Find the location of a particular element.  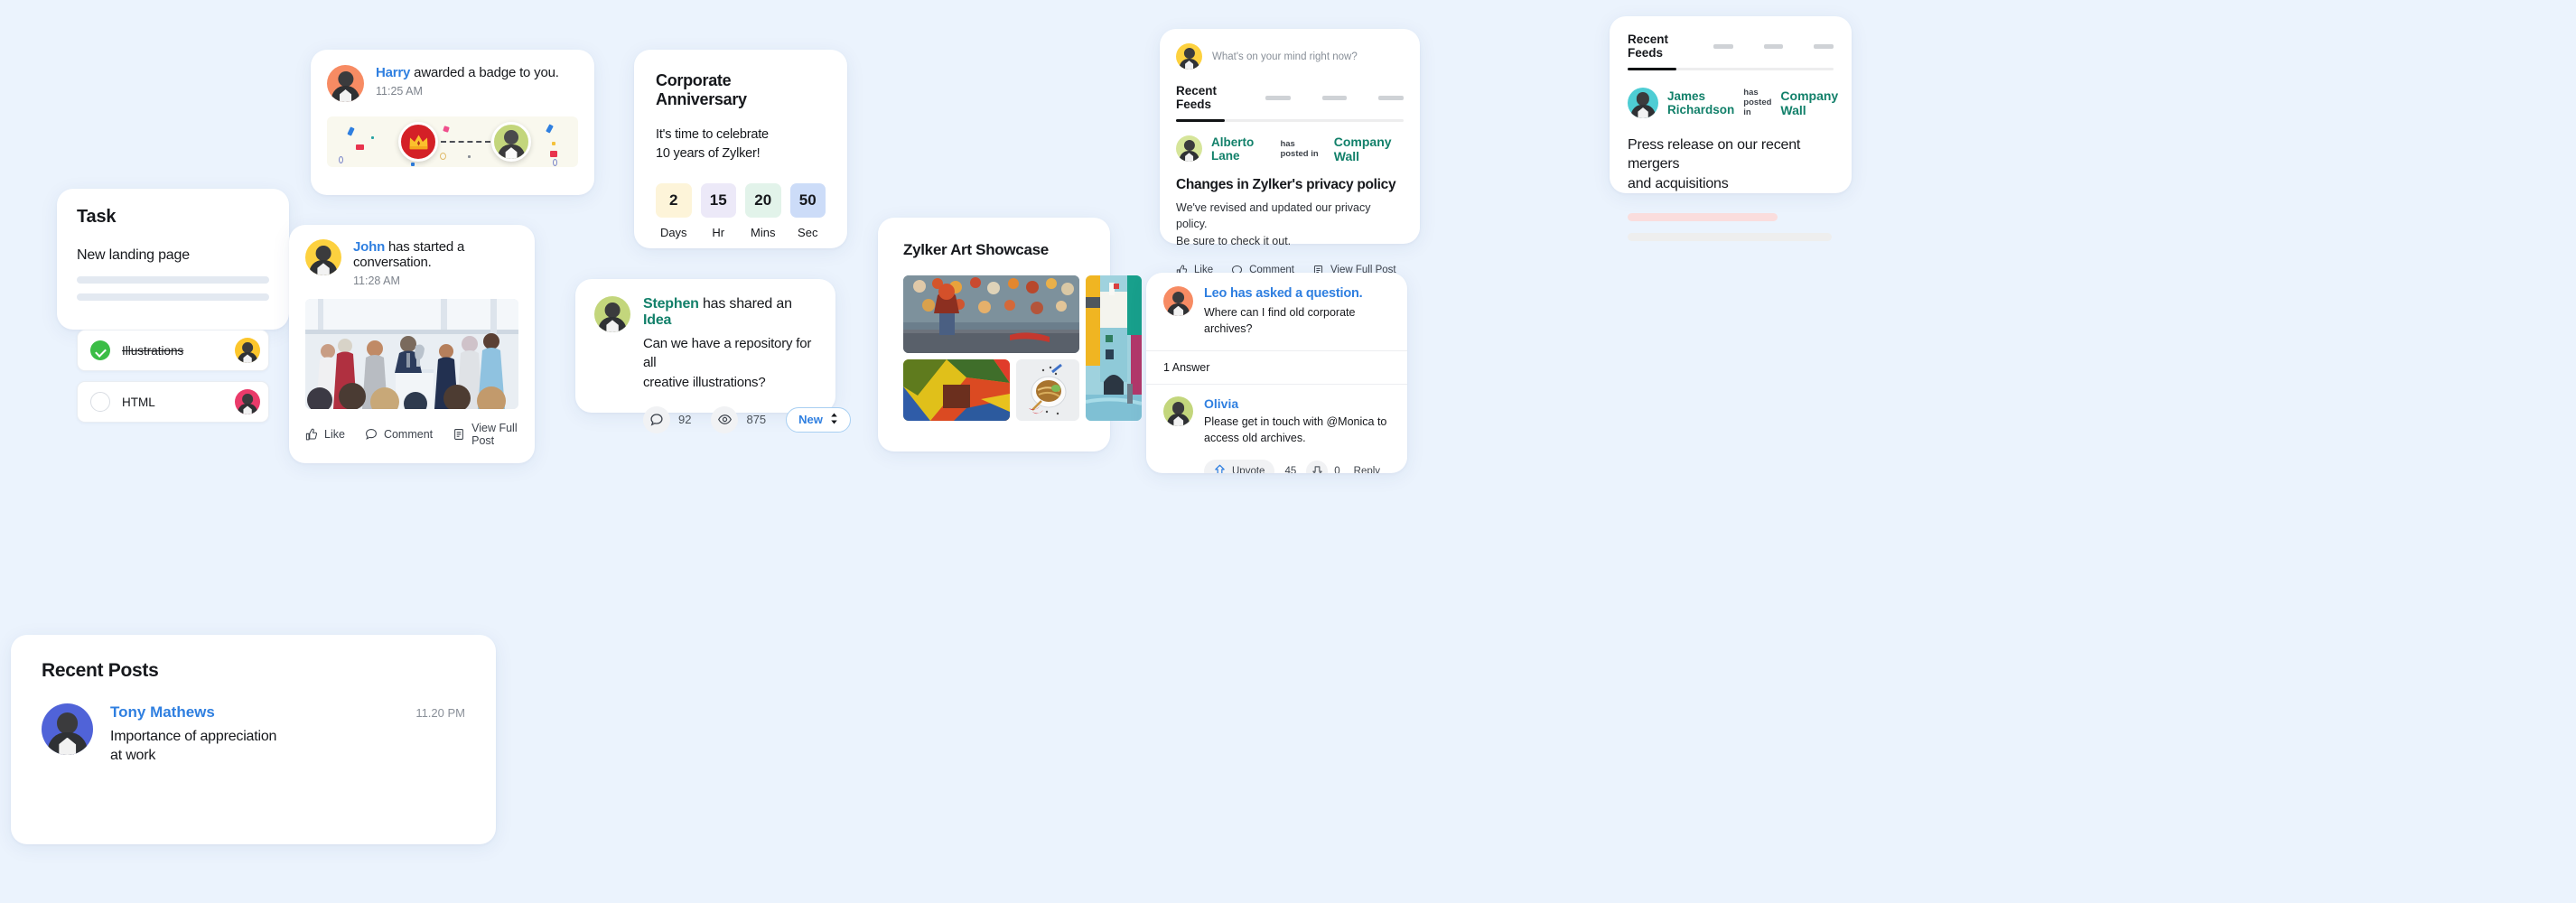

comment-button: Comment is located at coordinates (399, 434).